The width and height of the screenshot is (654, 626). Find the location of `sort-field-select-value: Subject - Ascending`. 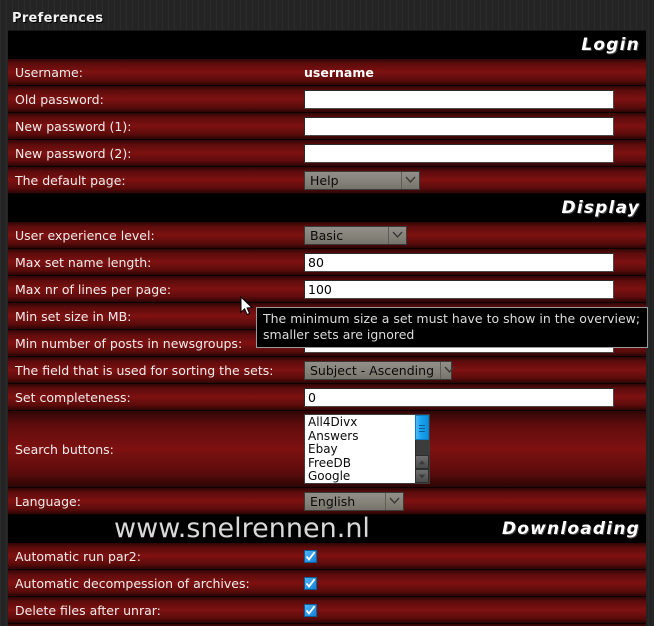

sort-field-select-value: Subject - Ascending is located at coordinates (372, 370).